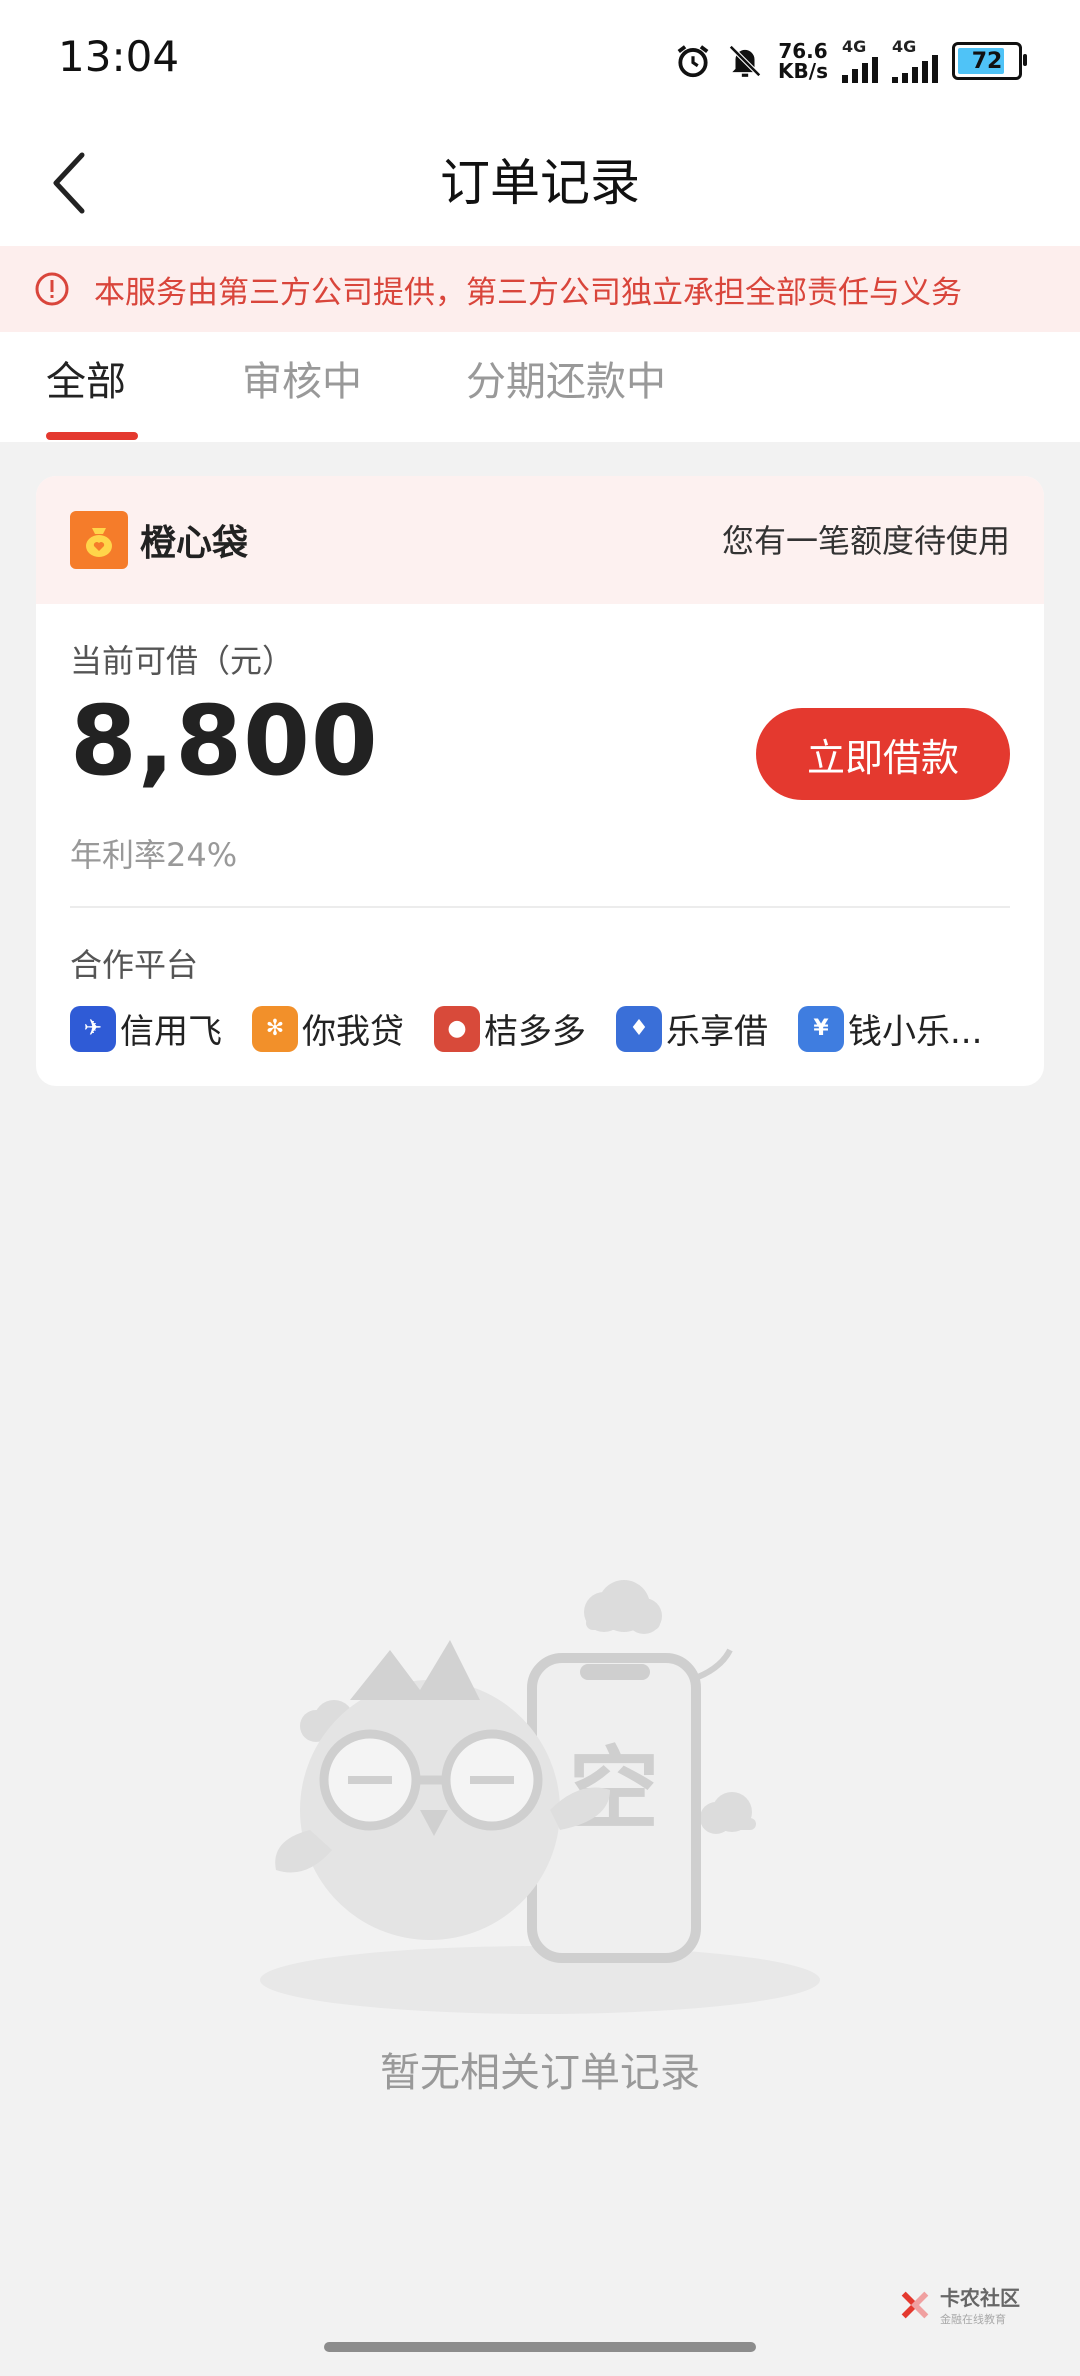  Describe the element at coordinates (535, 1032) in the screenshot. I see `partner-name: 桔多多` at that location.